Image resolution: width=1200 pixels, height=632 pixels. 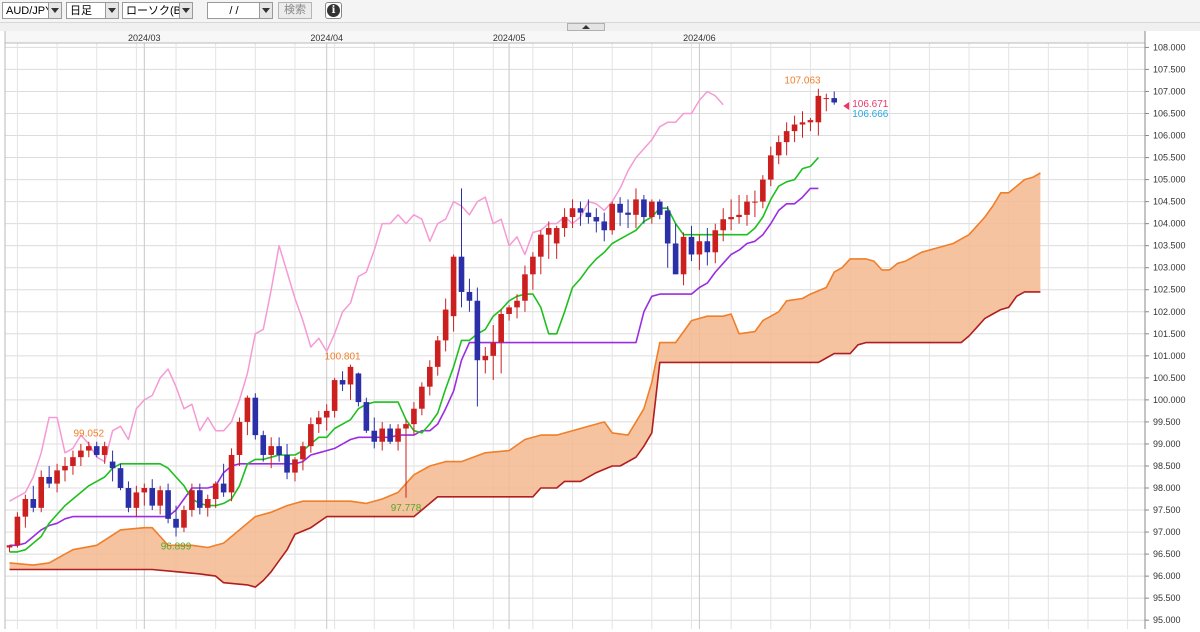 I want to click on y-tick-label: 99.000, so click(x=1167, y=444).